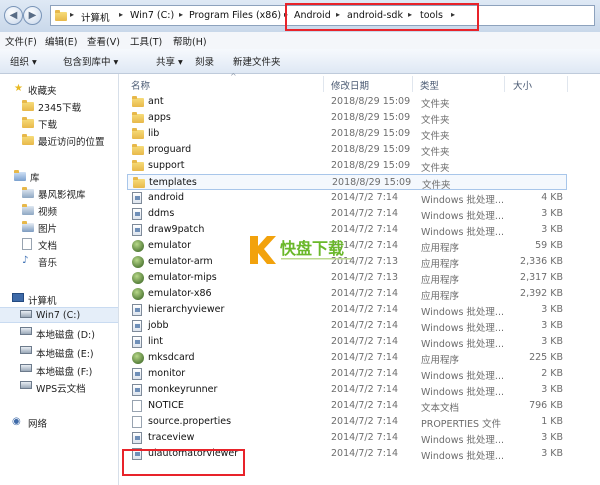  Describe the element at coordinates (300, 250) in the screenshot. I see `watermark-logo-graphic: 快盘下载` at that location.